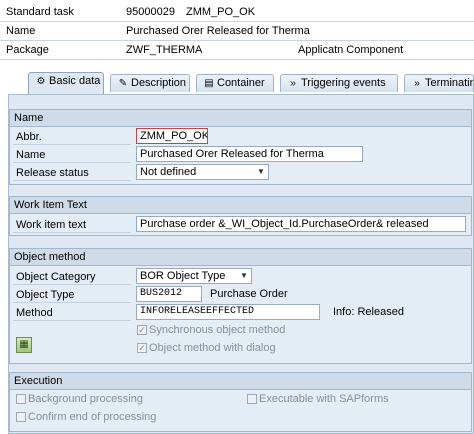 Image resolution: width=474 pixels, height=434 pixels. What do you see at coordinates (72, 225) in the screenshot?
I see `work-item-text-label: Work item text` at bounding box center [72, 225].